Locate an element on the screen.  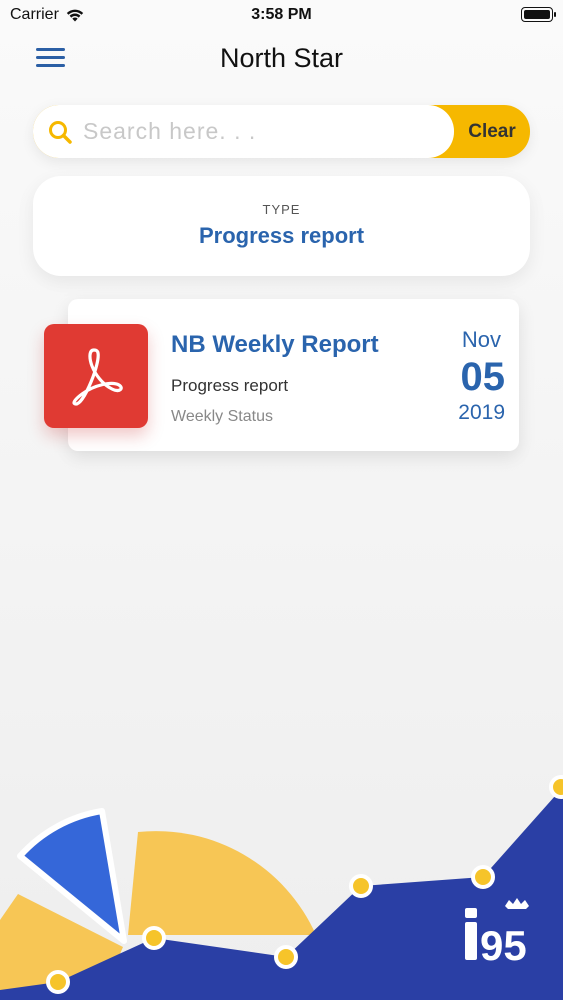
report-type: Progress report is located at coordinates (230, 385).